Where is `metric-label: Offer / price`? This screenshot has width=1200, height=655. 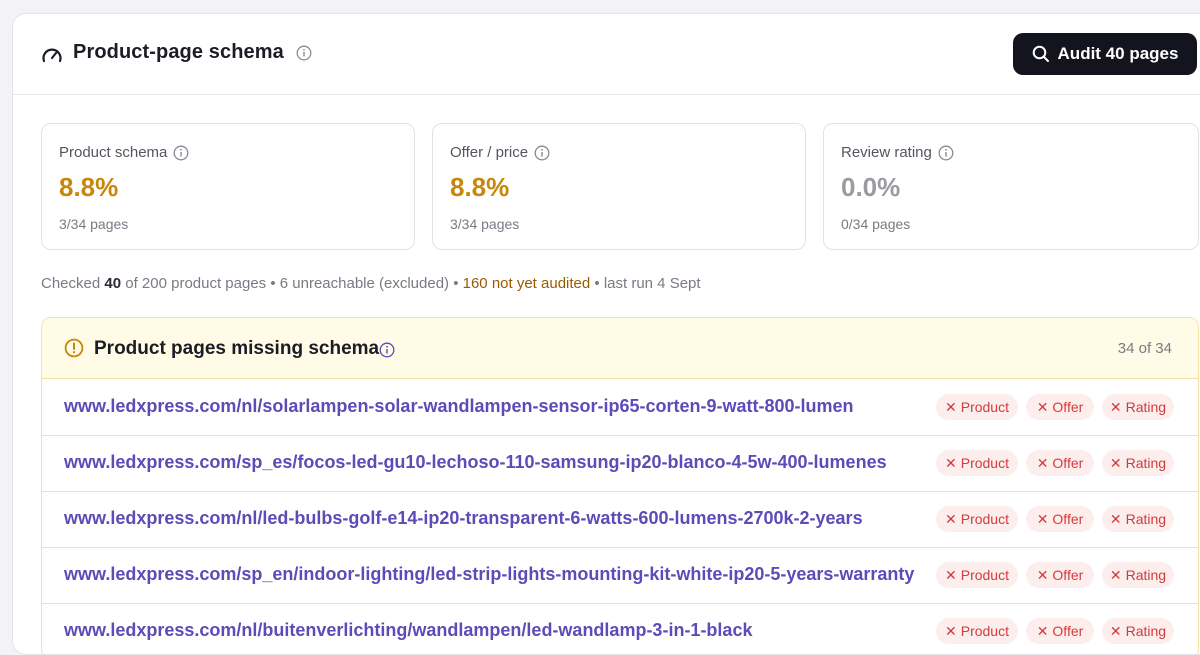 metric-label: Offer / price is located at coordinates (489, 152).